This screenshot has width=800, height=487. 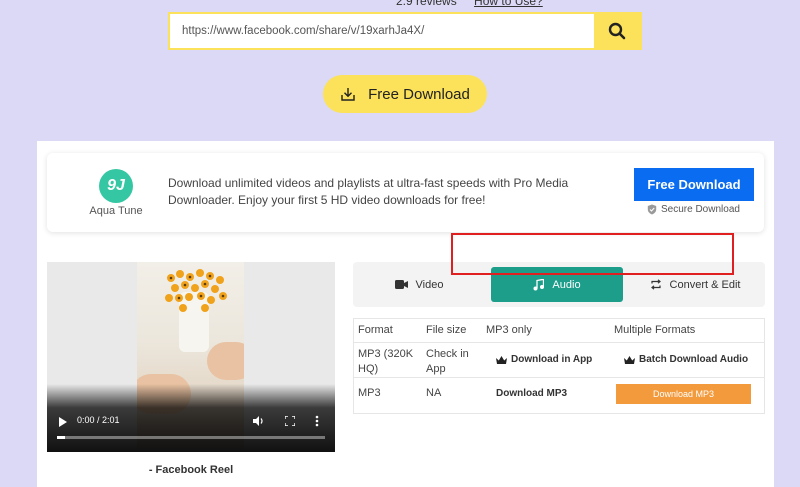 I want to click on row1-multiple-cell: Batch Download Audio, so click(x=687, y=360).